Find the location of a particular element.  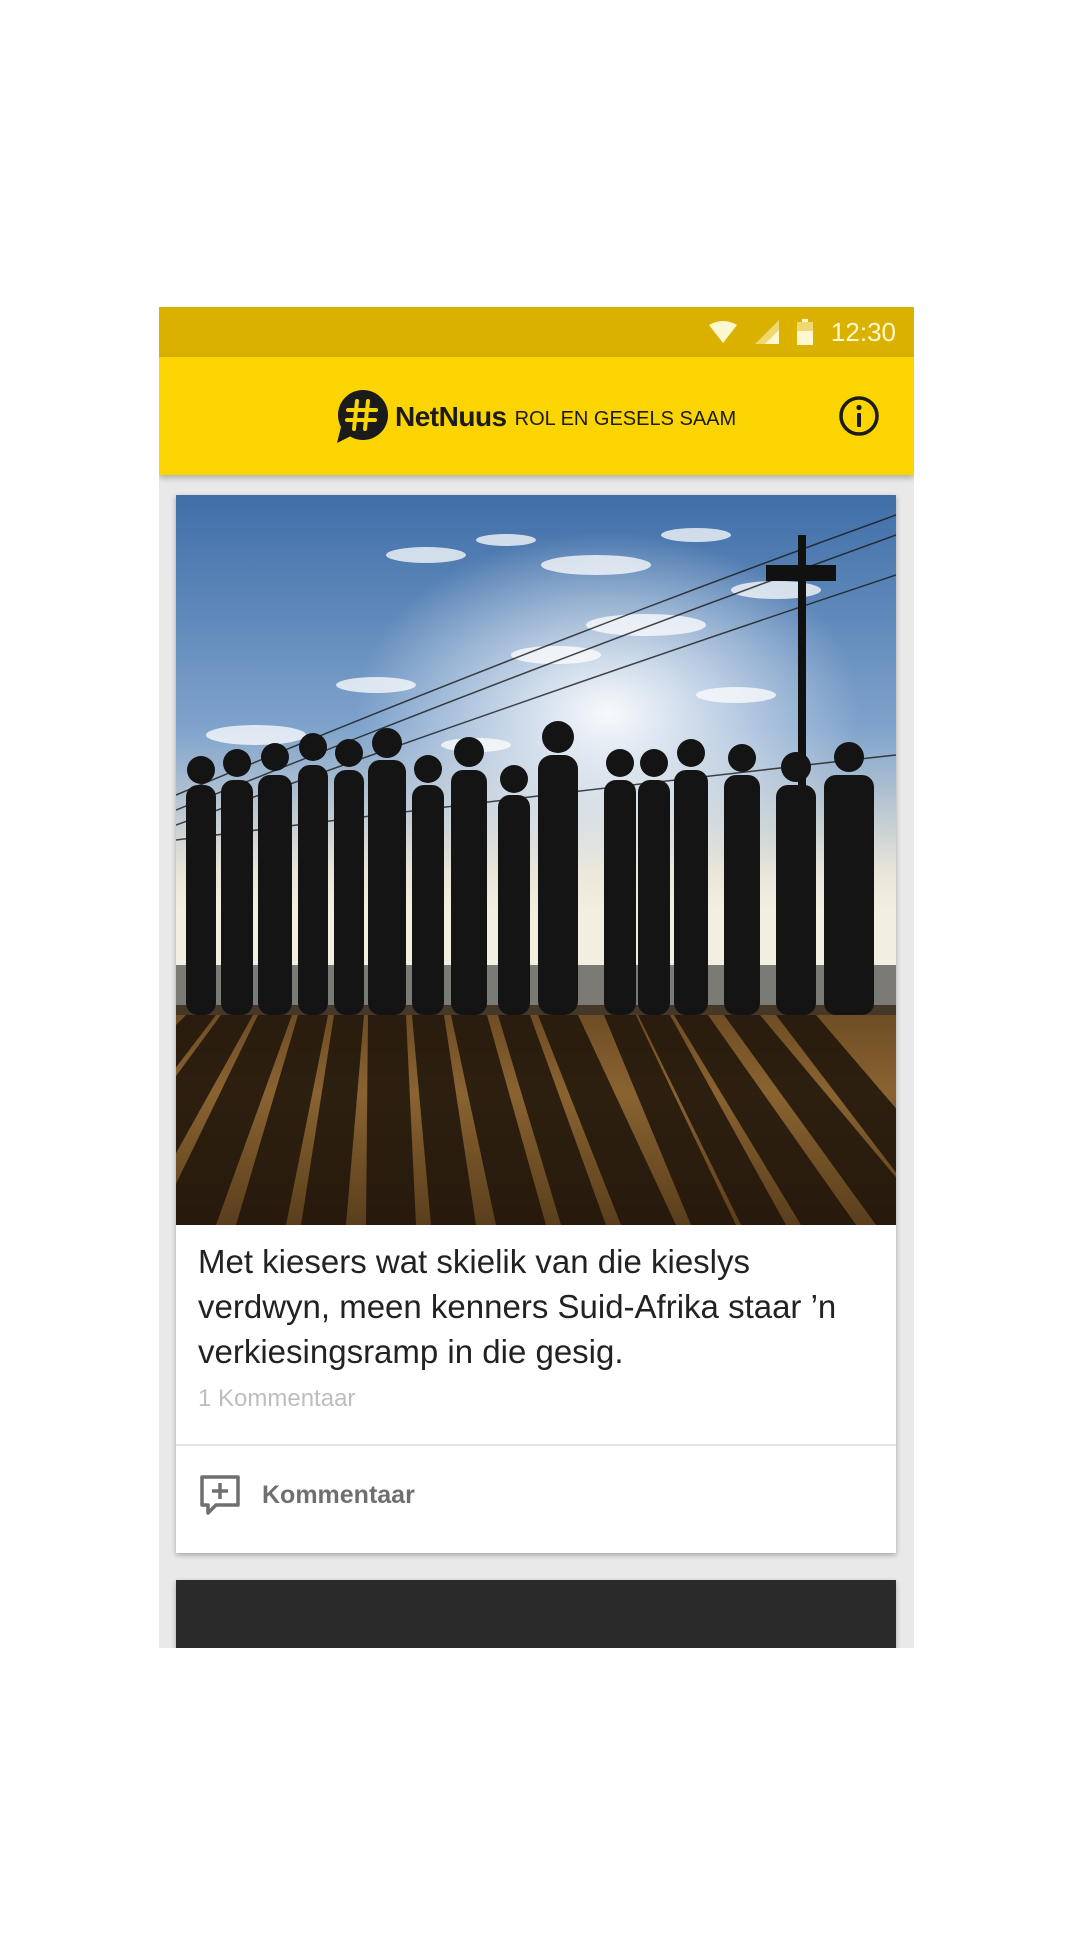

status-time: 12:30 is located at coordinates (863, 331).